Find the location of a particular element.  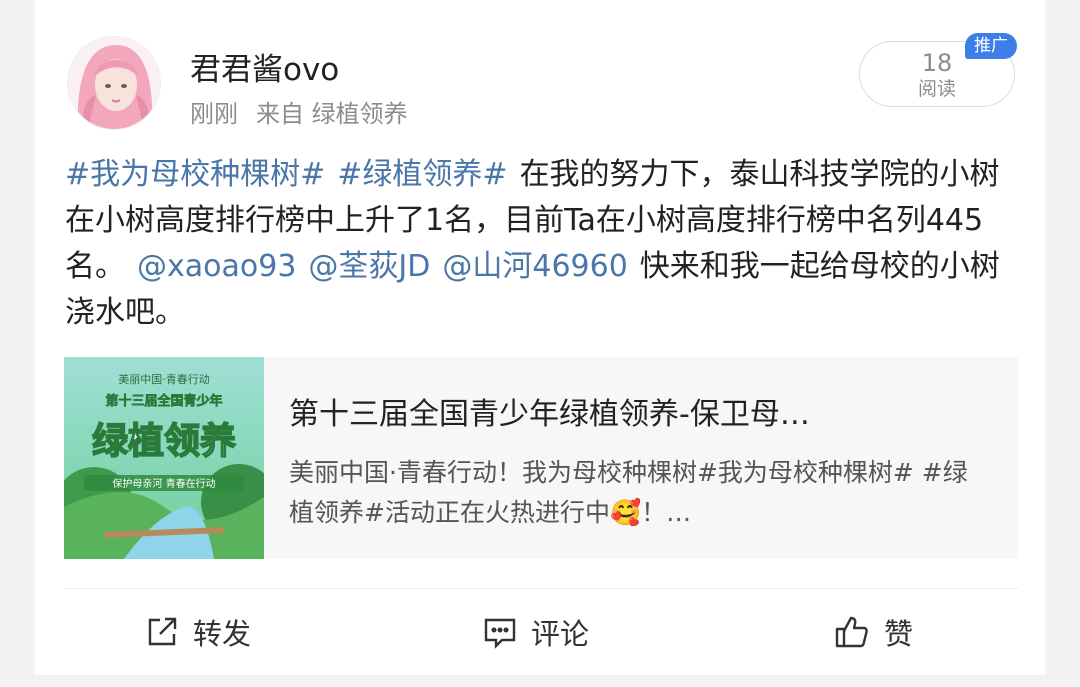

thumbs-up-icon is located at coordinates (851, 632).